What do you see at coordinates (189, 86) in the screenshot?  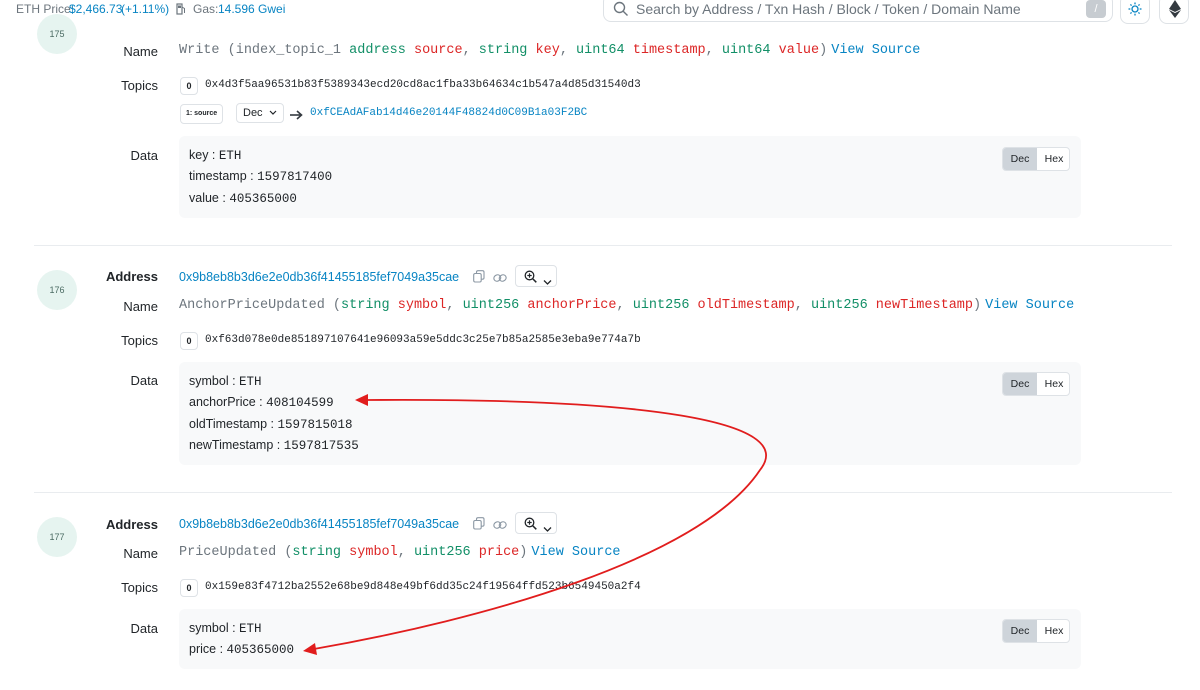 I see `topic-index: 0` at bounding box center [189, 86].